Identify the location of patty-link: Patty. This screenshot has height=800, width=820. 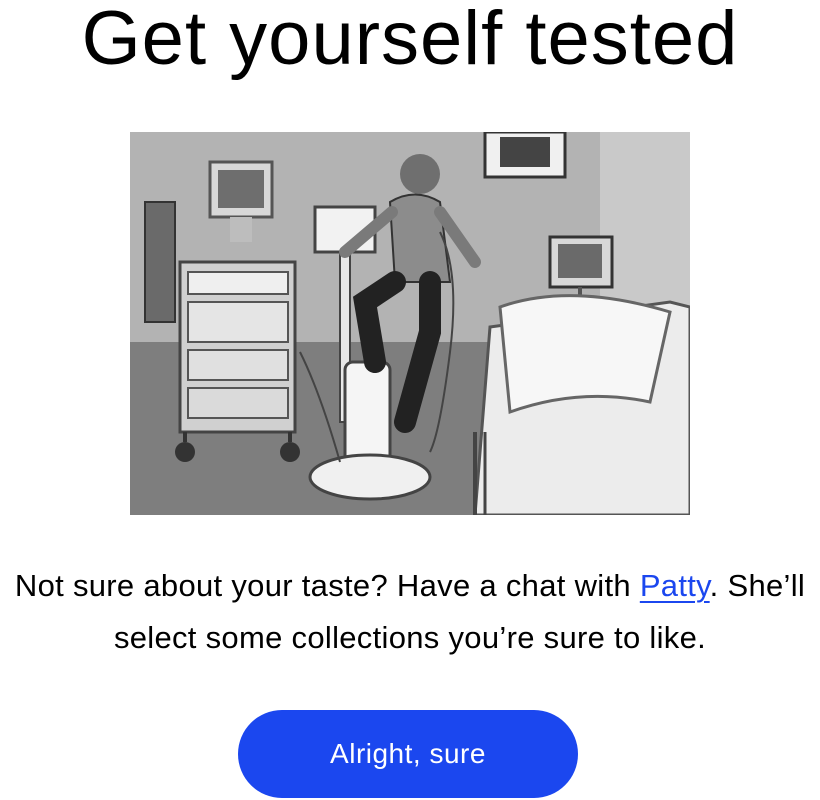
(675, 585).